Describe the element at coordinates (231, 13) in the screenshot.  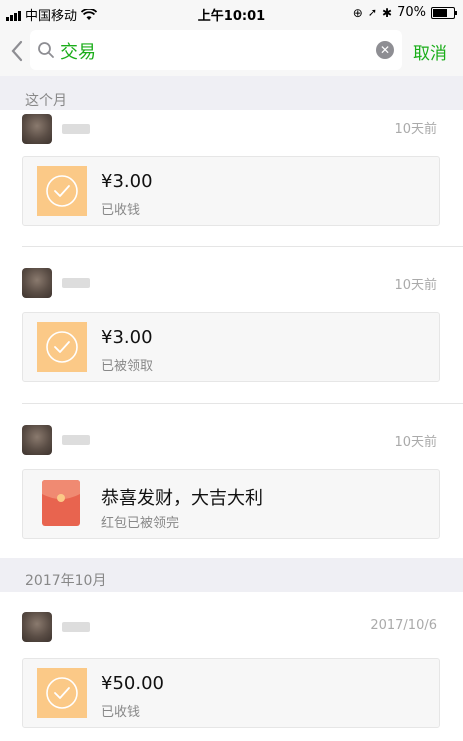
I see `status-bar: 中国移动 上午10:01 ⊕ ➚ ✱ 70%` at that location.